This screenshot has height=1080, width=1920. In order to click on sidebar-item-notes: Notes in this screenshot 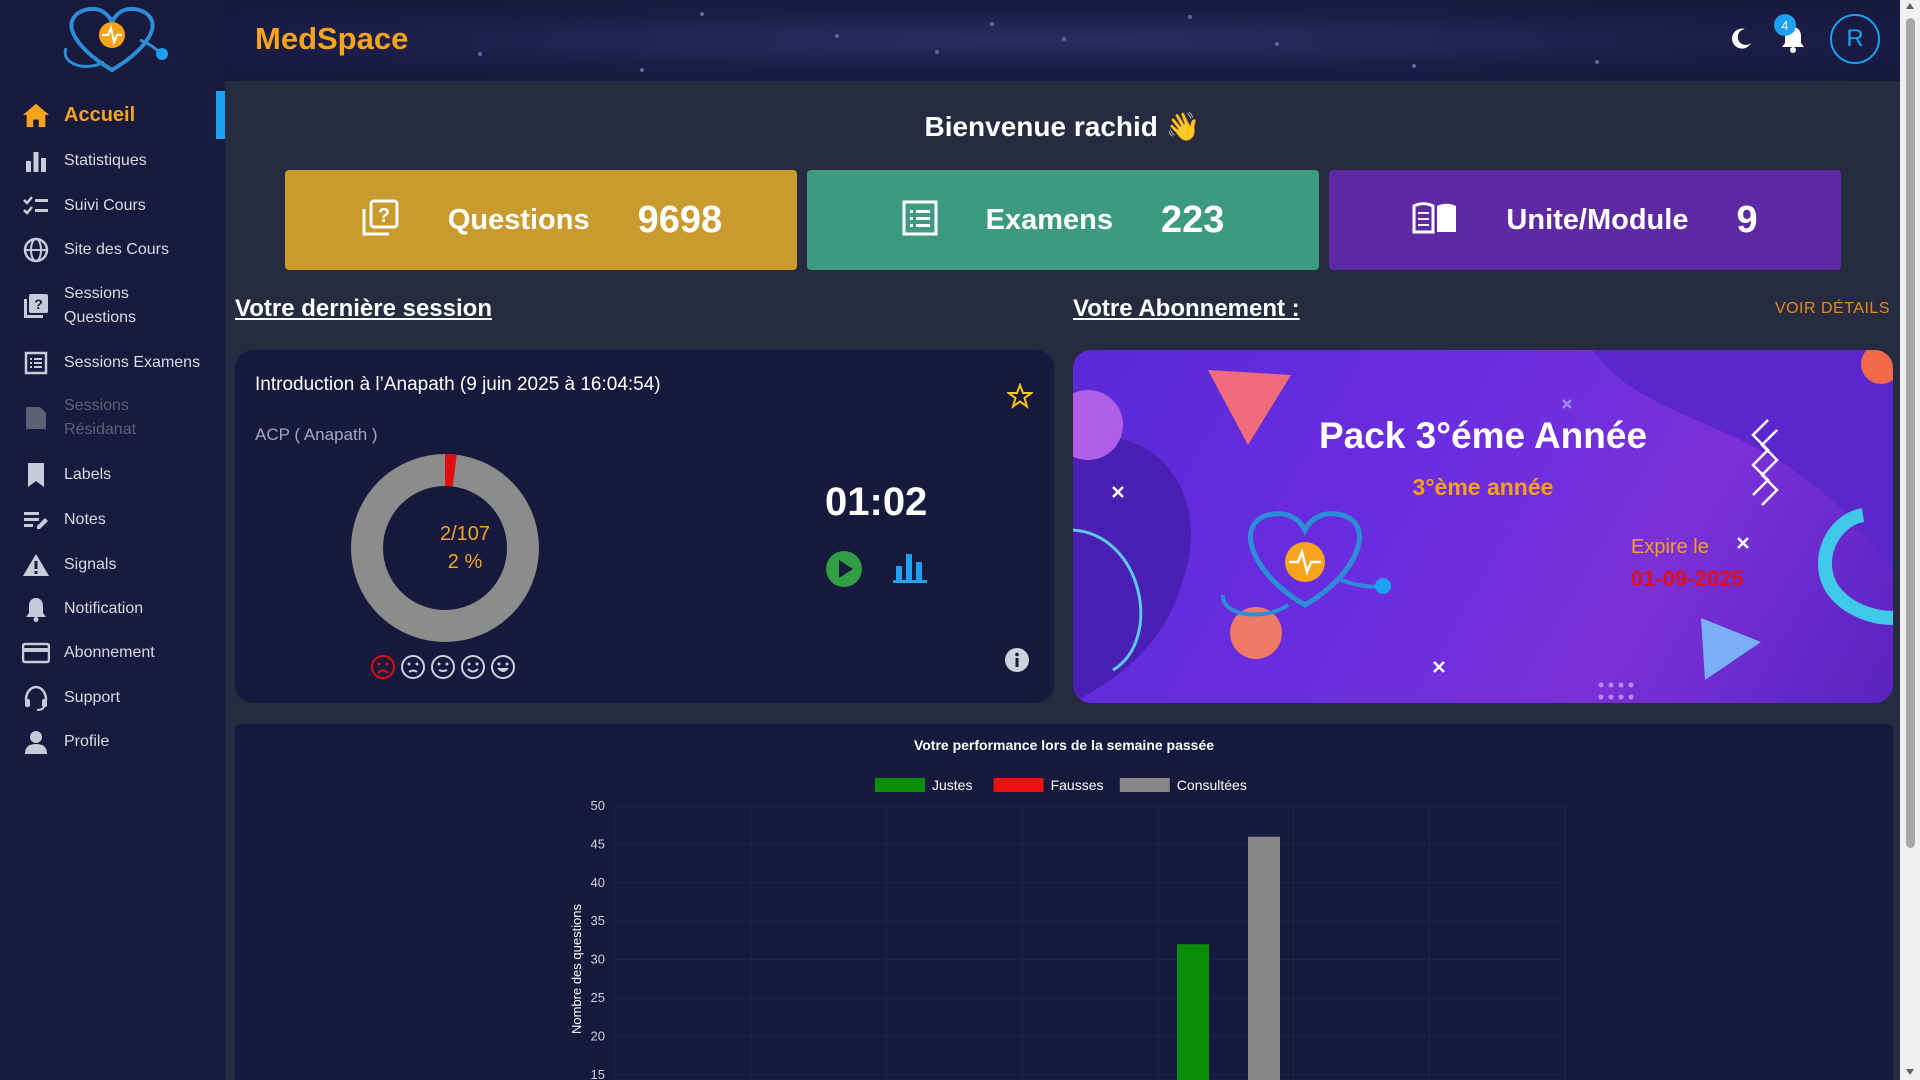, I will do `click(112, 520)`.